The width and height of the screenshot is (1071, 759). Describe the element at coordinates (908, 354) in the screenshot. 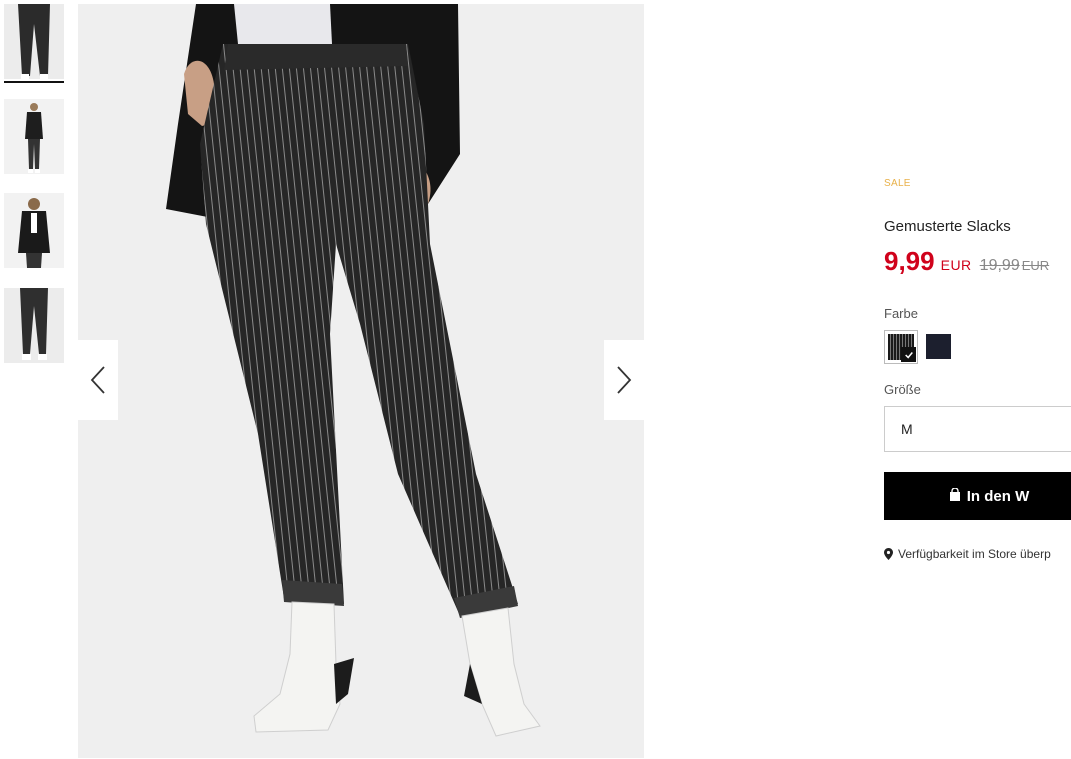

I see `check-icon` at that location.